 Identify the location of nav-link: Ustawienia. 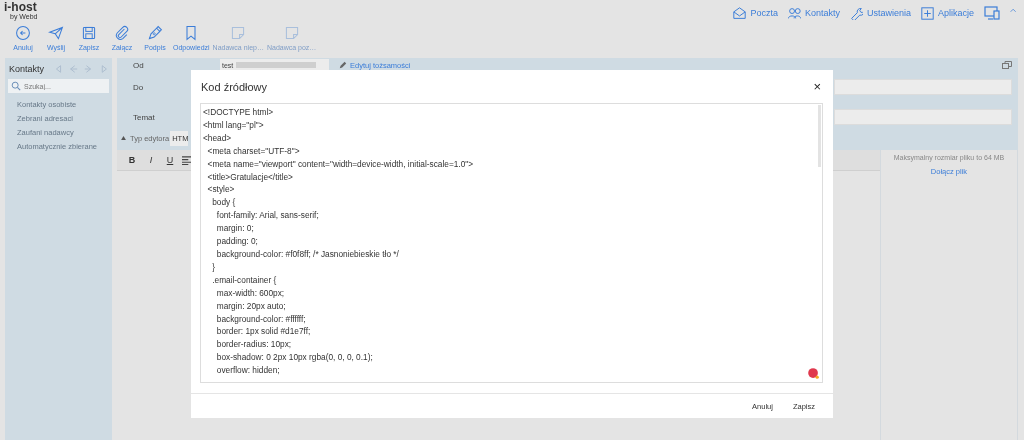
(880, 13).